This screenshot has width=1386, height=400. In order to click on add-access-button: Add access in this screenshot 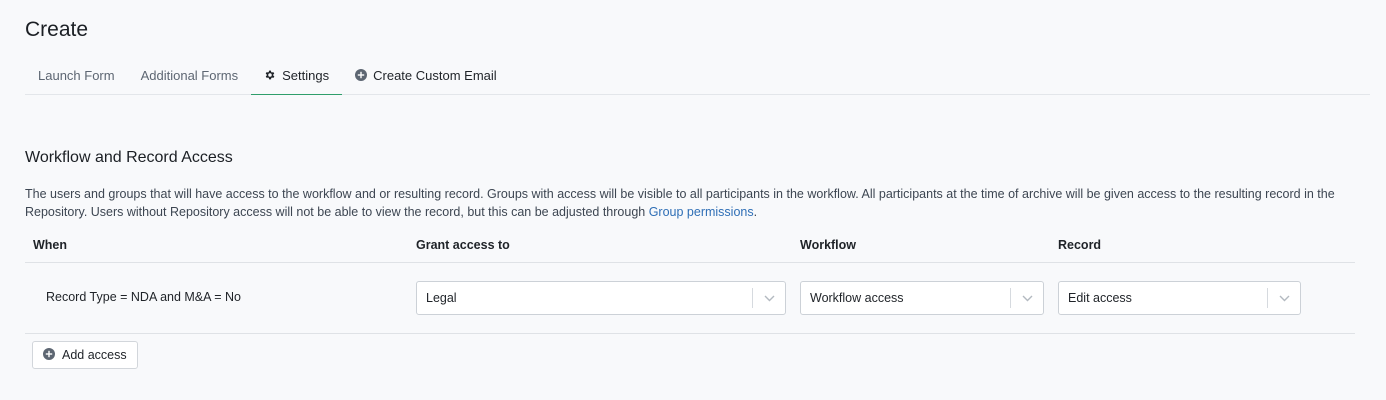, I will do `click(85, 355)`.